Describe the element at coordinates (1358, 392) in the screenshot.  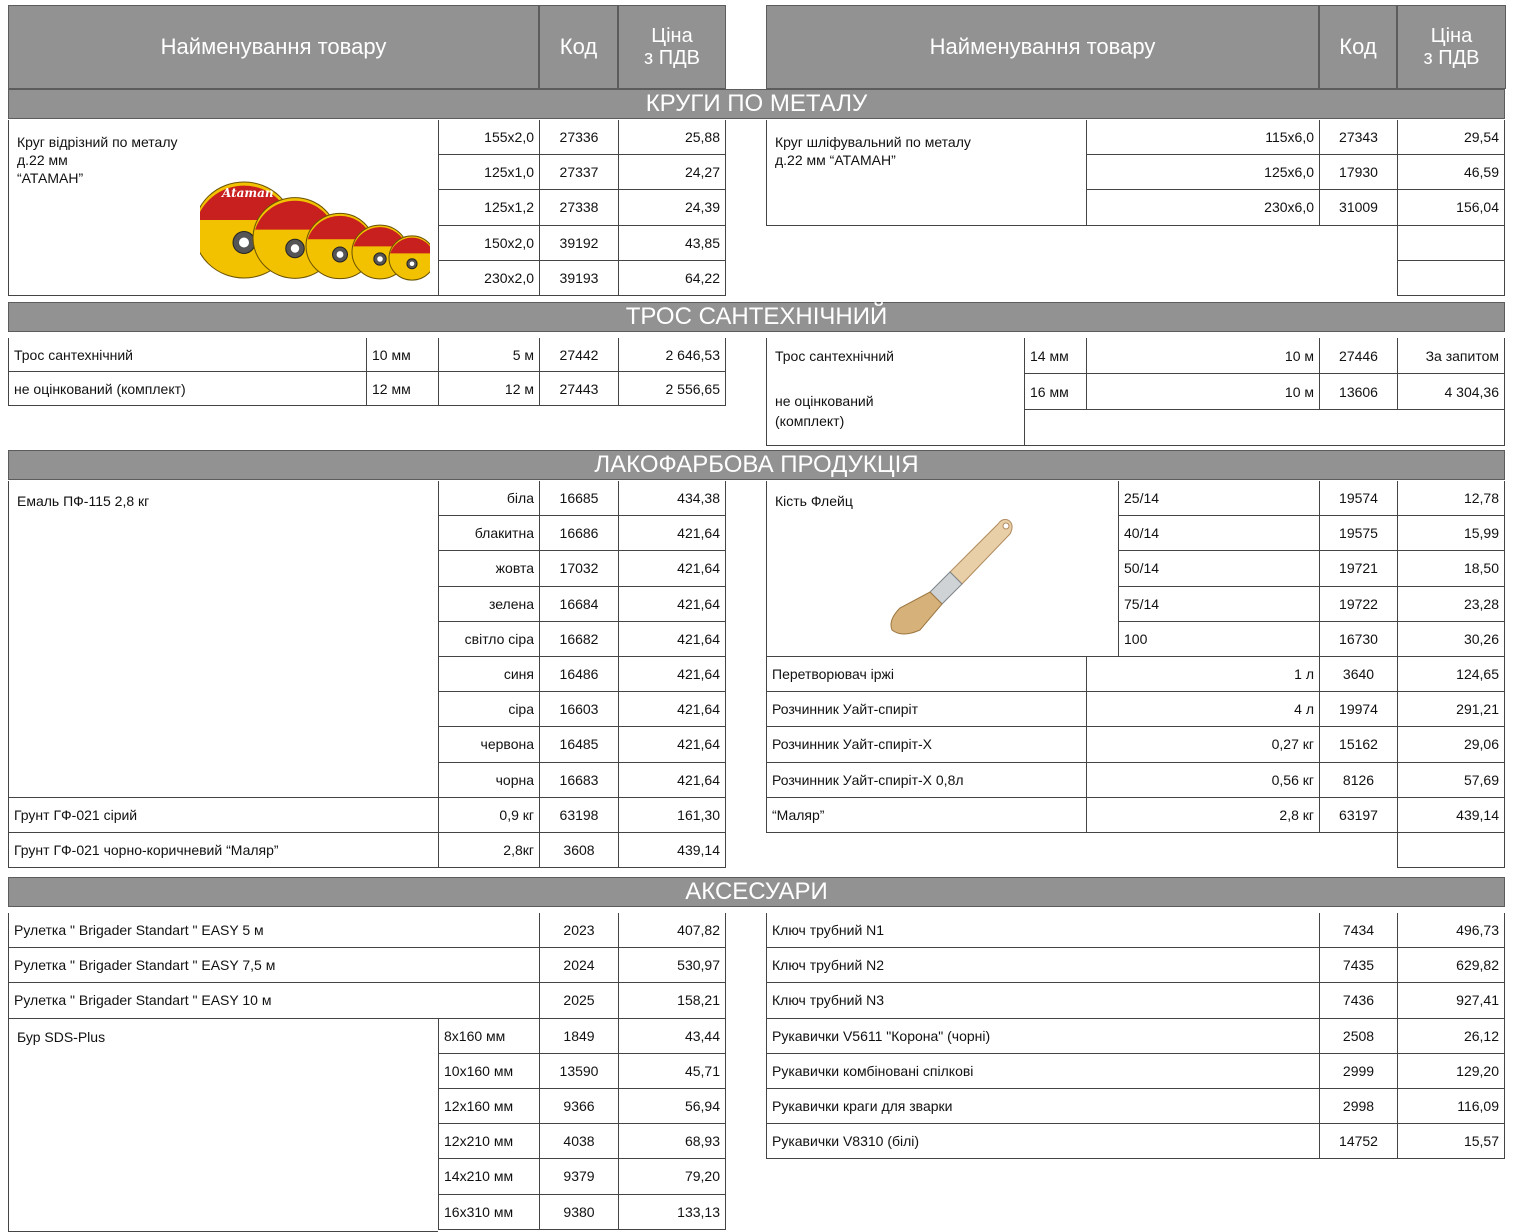
I see `cable-right-code: 13606` at that location.